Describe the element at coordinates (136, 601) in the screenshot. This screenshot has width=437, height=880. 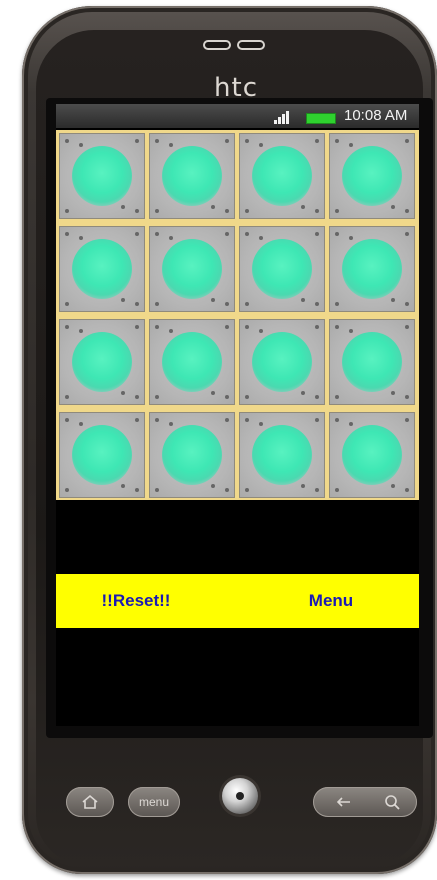
I see `reset-button: !!Reset!!` at that location.